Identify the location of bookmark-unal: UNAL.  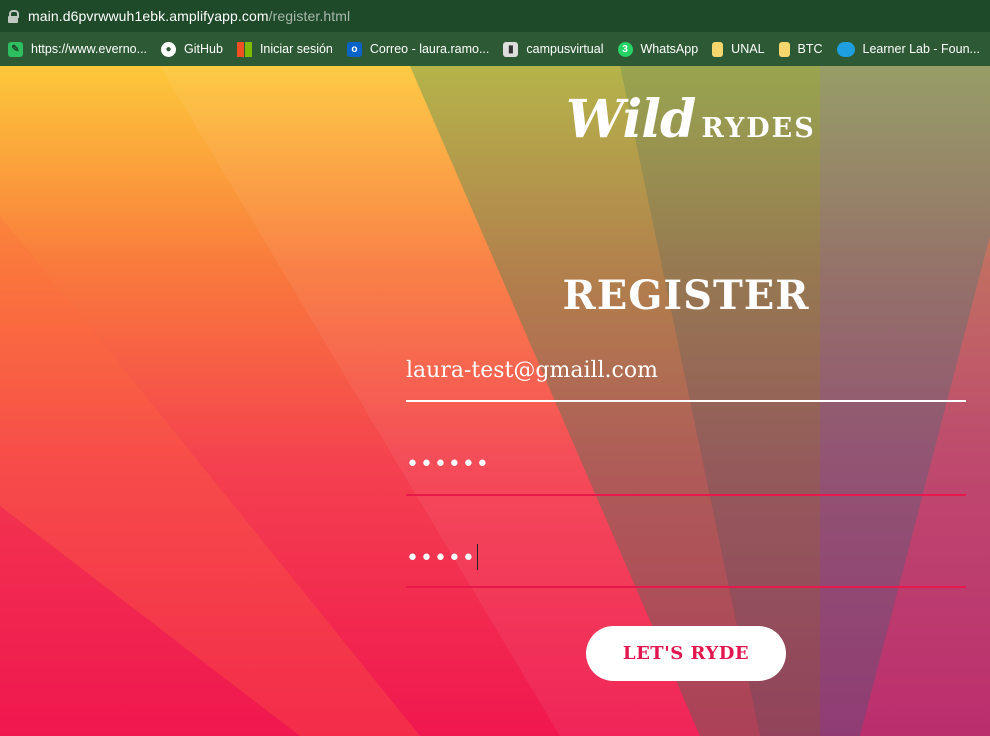
(738, 49).